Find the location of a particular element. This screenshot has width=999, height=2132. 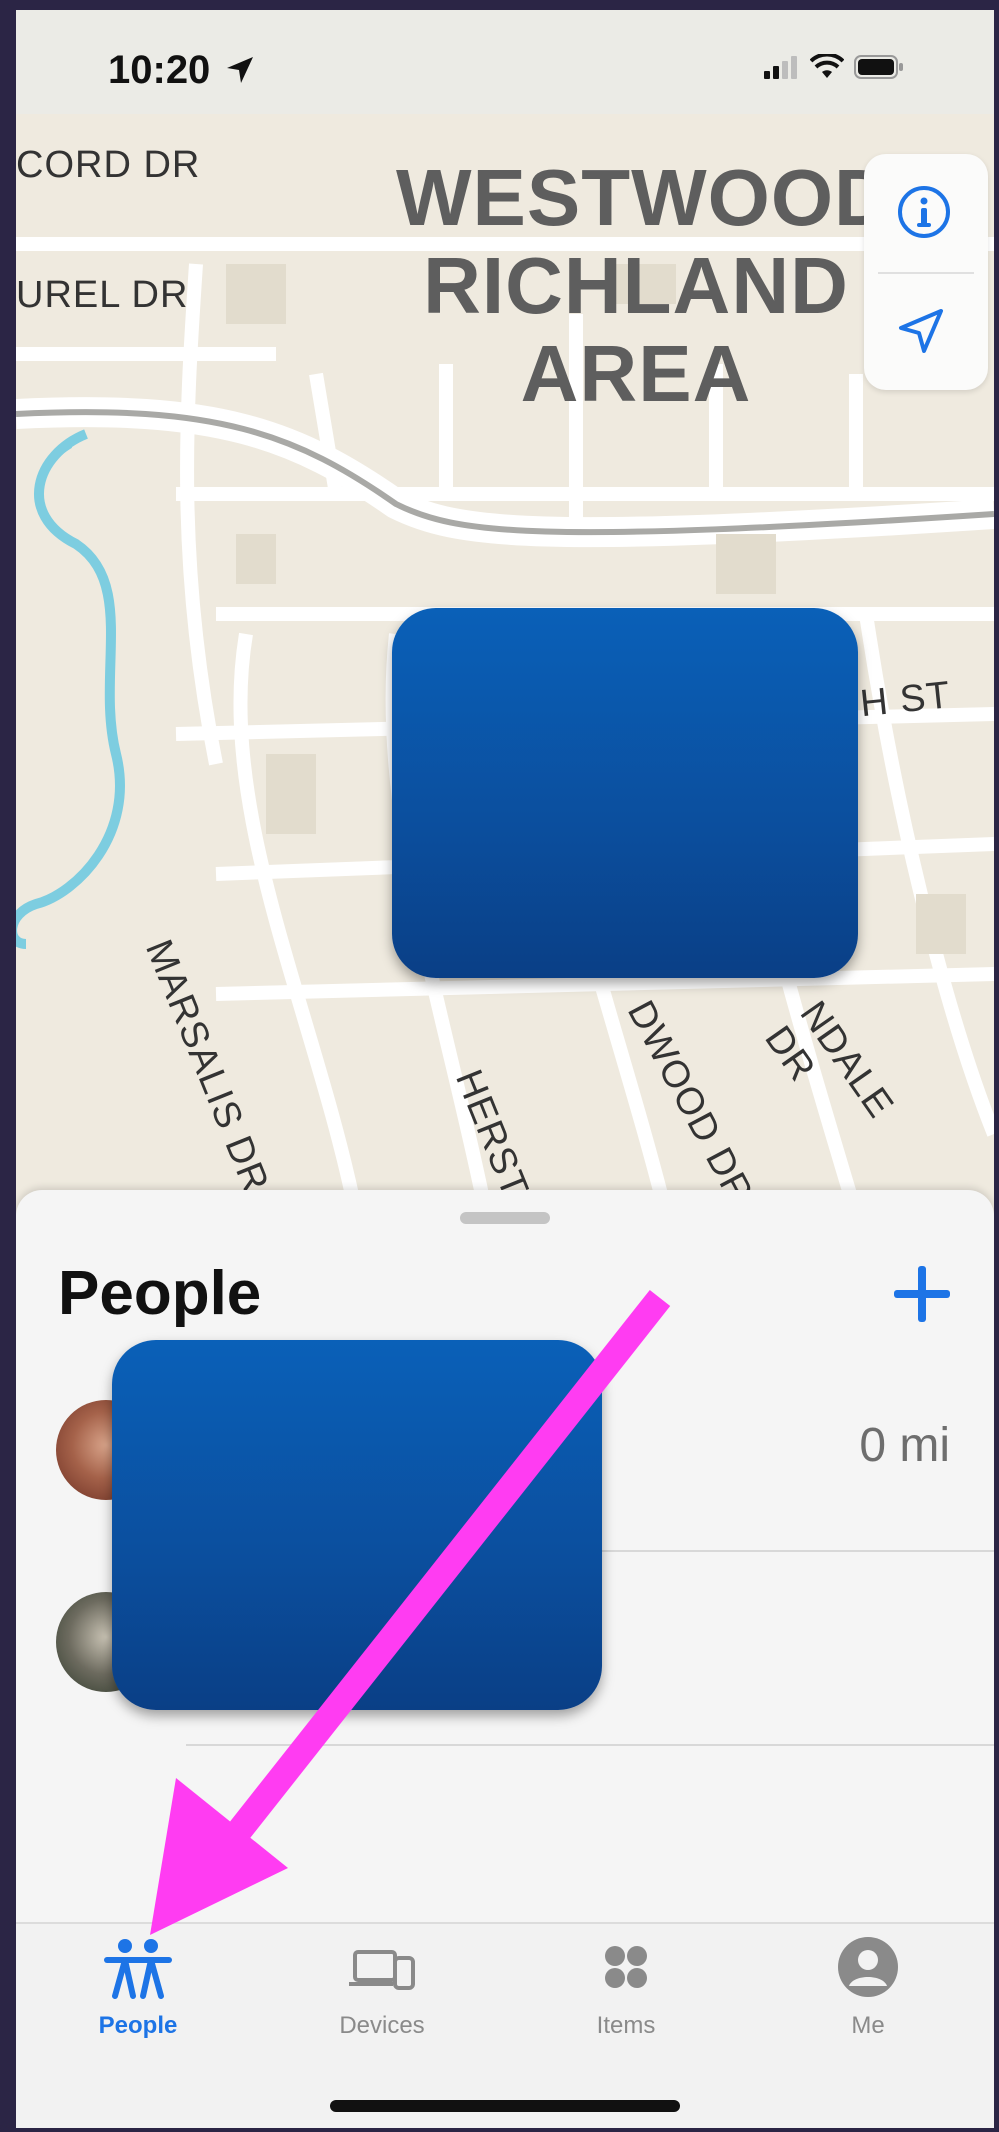

tab-label: Me is located at coordinates (868, 2025).